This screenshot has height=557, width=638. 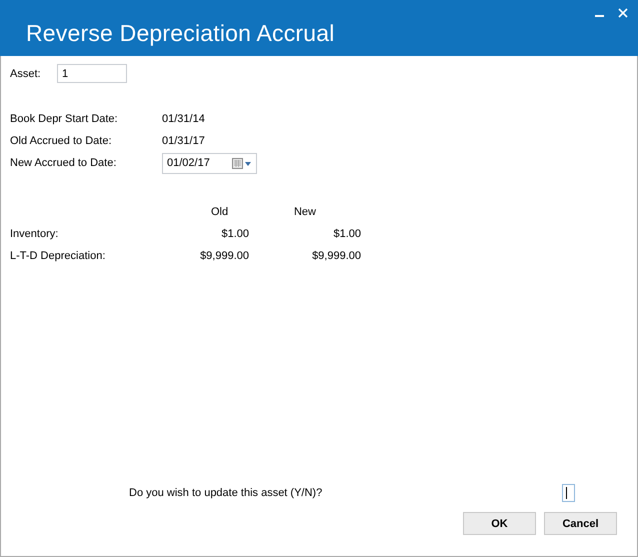 I want to click on date-picker: 01/02/17, so click(x=209, y=163).